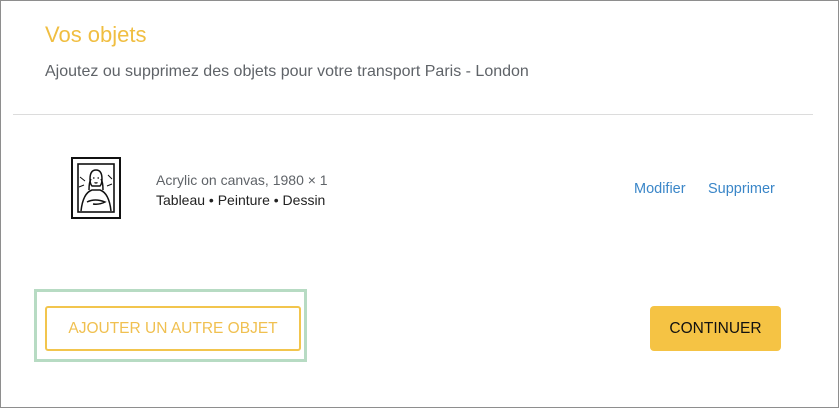 The image size is (839, 408). I want to click on add-object-button: AJOUTER UN AUTRE OBJET, so click(173, 328).